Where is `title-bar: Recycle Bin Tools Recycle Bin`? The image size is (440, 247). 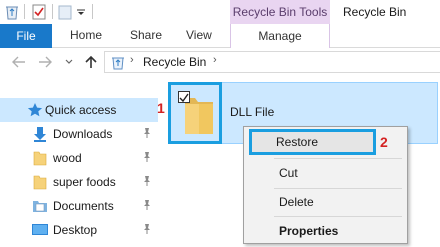 title-bar: Recycle Bin Tools Recycle Bin is located at coordinates (220, 12).